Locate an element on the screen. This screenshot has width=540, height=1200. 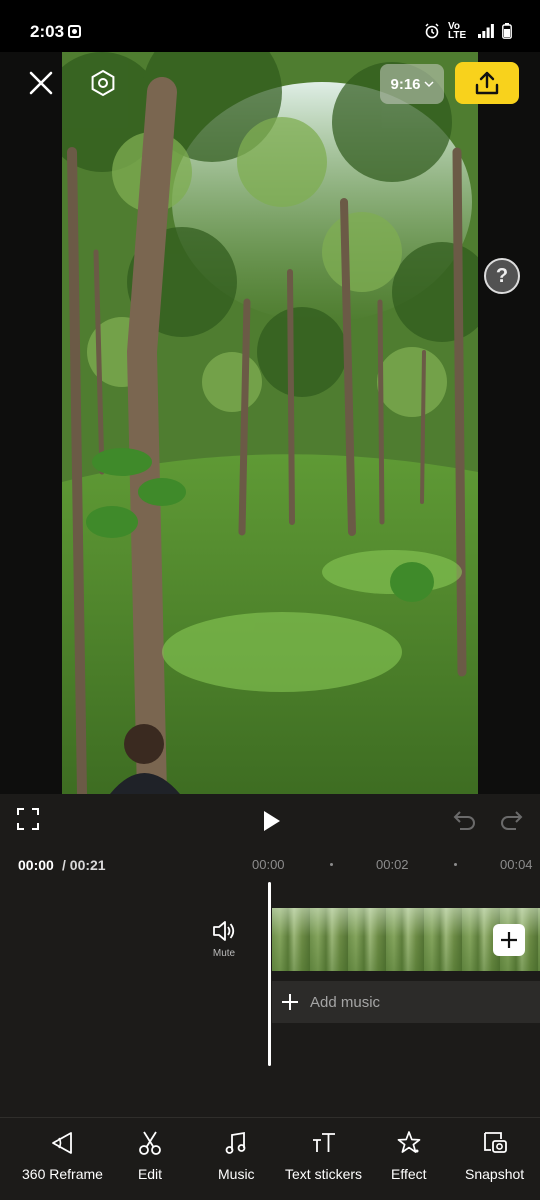
close-button is located at coordinates (41, 83).